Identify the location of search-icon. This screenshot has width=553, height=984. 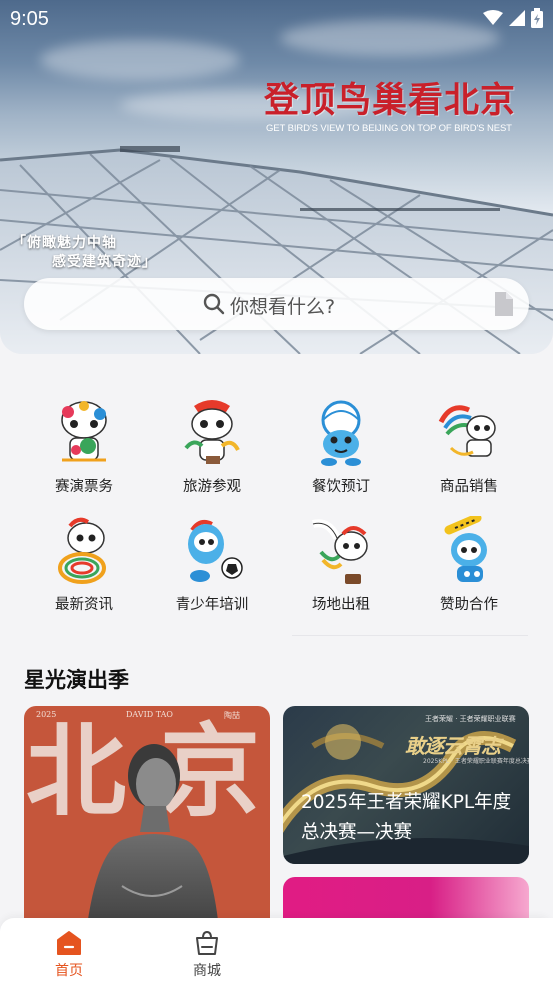
(214, 304).